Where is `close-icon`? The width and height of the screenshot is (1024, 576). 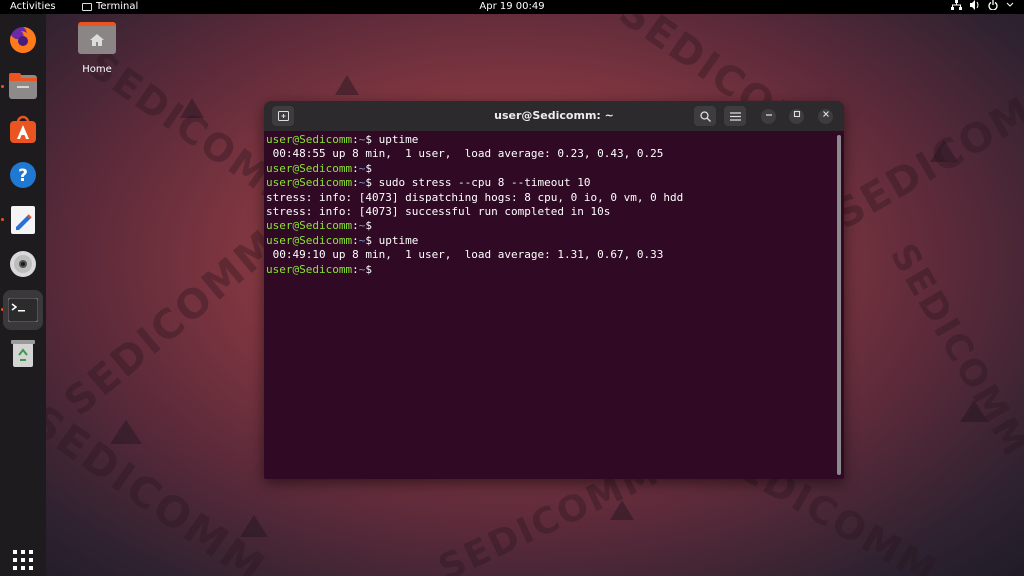 close-icon is located at coordinates (825, 114).